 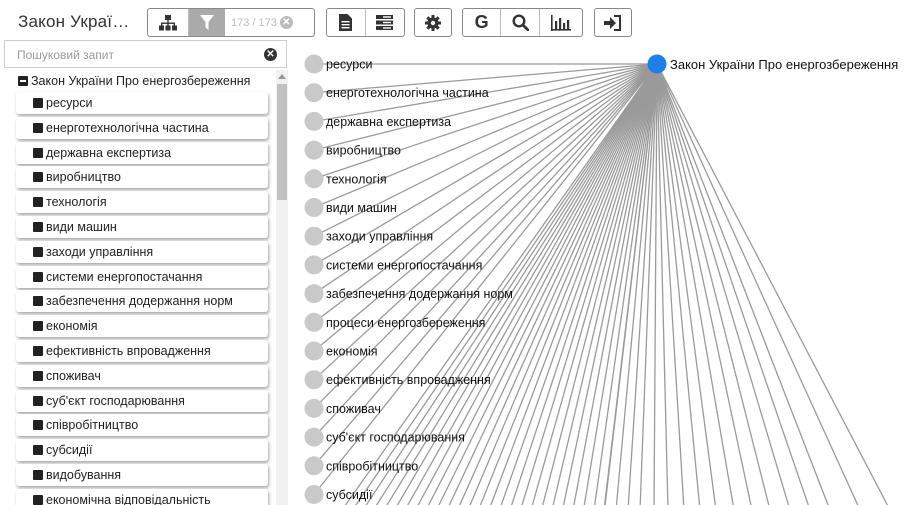 I want to click on search-box: ✕, so click(x=145, y=54).